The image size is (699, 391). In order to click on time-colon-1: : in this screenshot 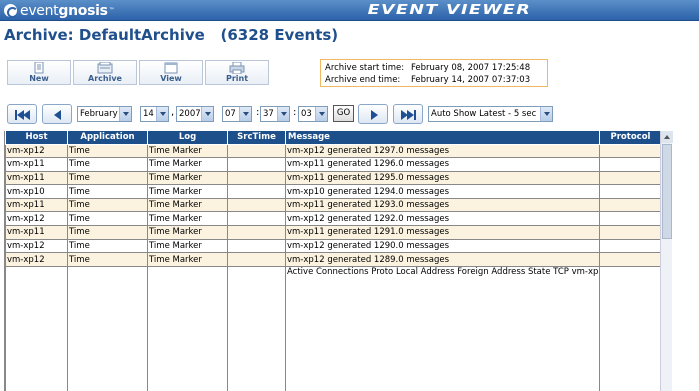, I will do `click(258, 112)`.